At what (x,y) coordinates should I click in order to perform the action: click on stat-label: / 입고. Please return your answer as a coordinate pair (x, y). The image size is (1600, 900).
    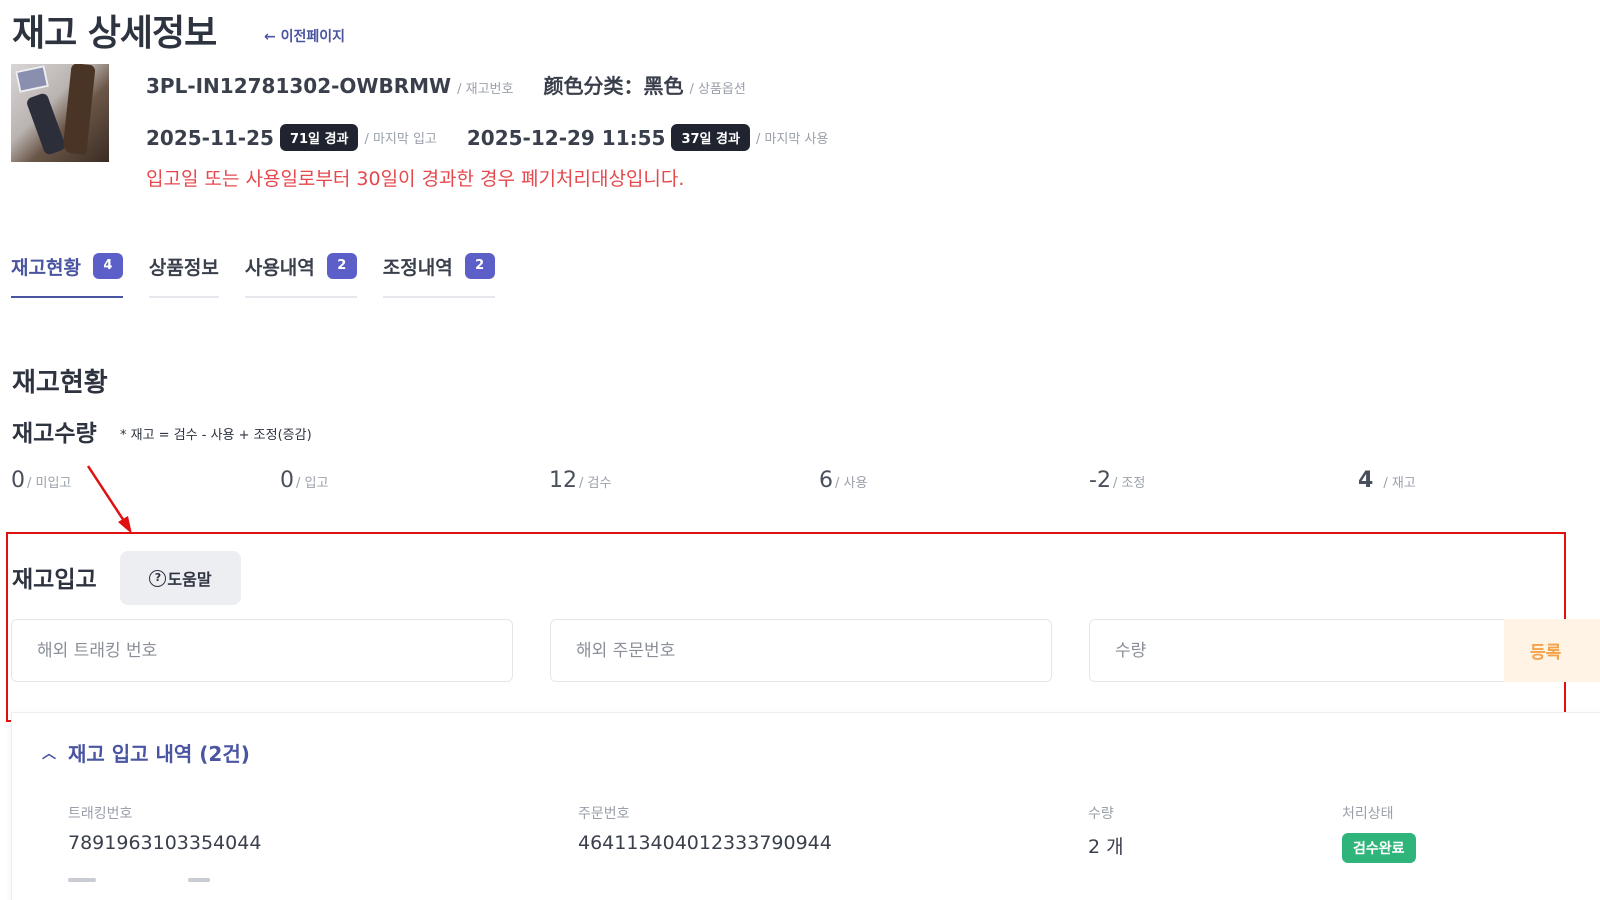
    Looking at the image, I should click on (312, 483).